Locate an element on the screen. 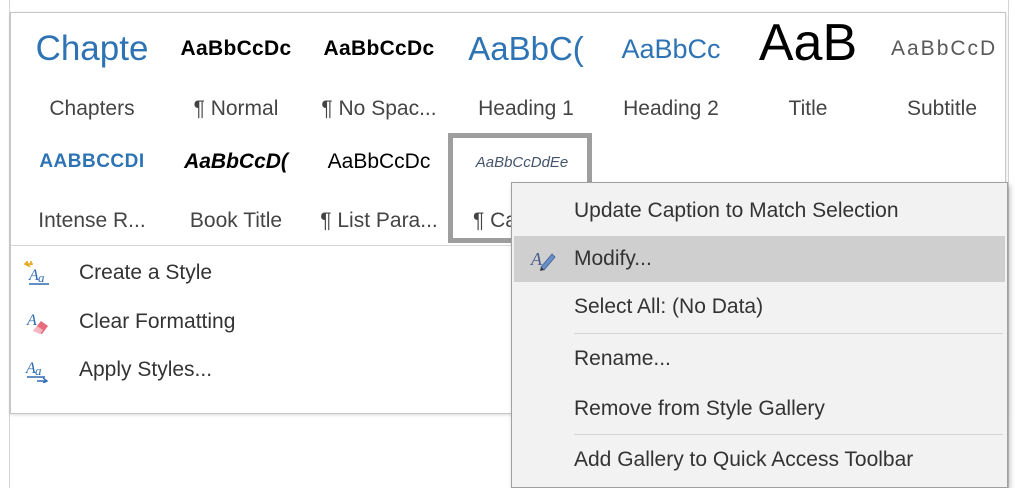 Image resolution: width=1015 pixels, height=488 pixels. style-preview: AaBbCcD( is located at coordinates (236, 161).